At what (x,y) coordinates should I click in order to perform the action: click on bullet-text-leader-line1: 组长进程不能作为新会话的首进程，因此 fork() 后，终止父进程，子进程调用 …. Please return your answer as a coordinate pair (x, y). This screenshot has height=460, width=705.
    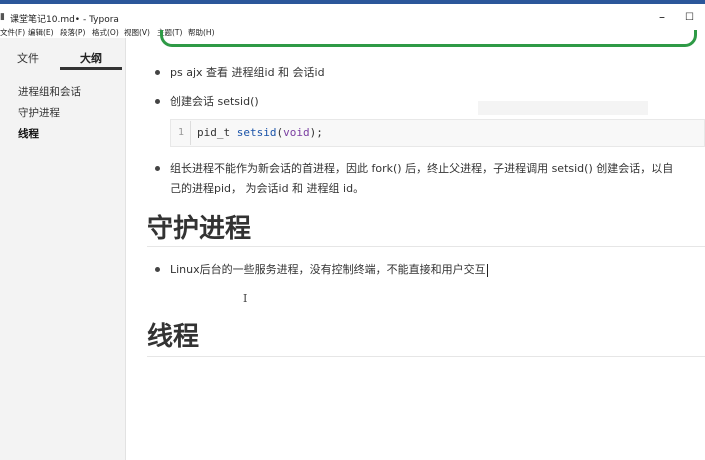
    Looking at the image, I should click on (422, 168).